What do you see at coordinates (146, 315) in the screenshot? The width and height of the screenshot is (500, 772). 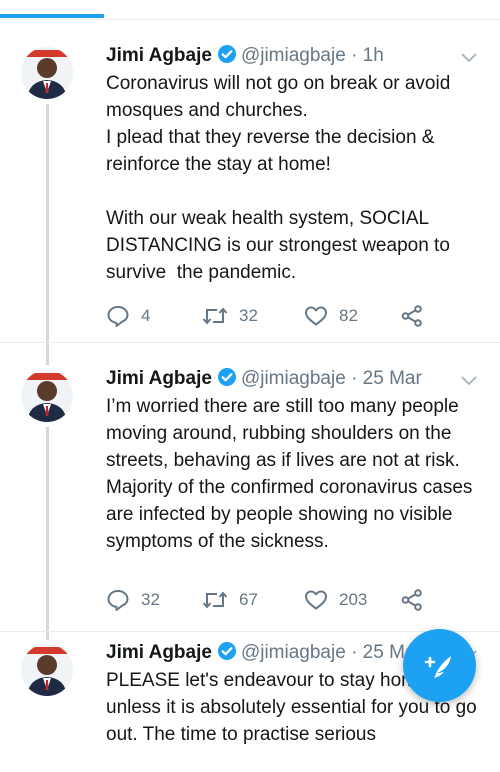 I see `reply-count: 4` at bounding box center [146, 315].